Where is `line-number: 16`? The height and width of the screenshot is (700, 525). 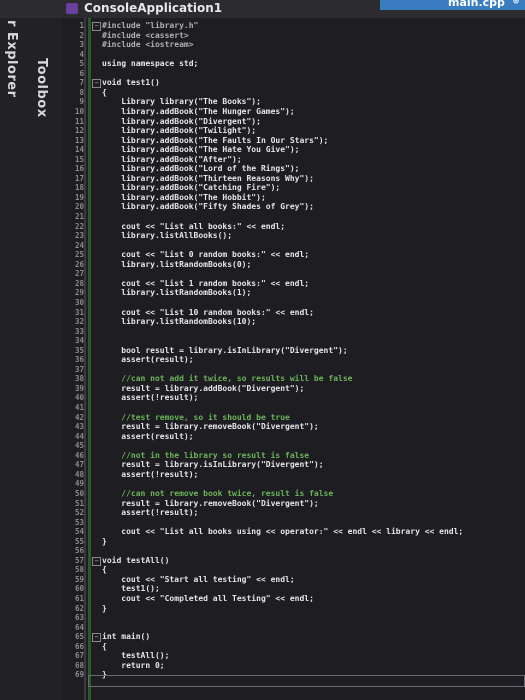 line-number: 16 is located at coordinates (79, 169).